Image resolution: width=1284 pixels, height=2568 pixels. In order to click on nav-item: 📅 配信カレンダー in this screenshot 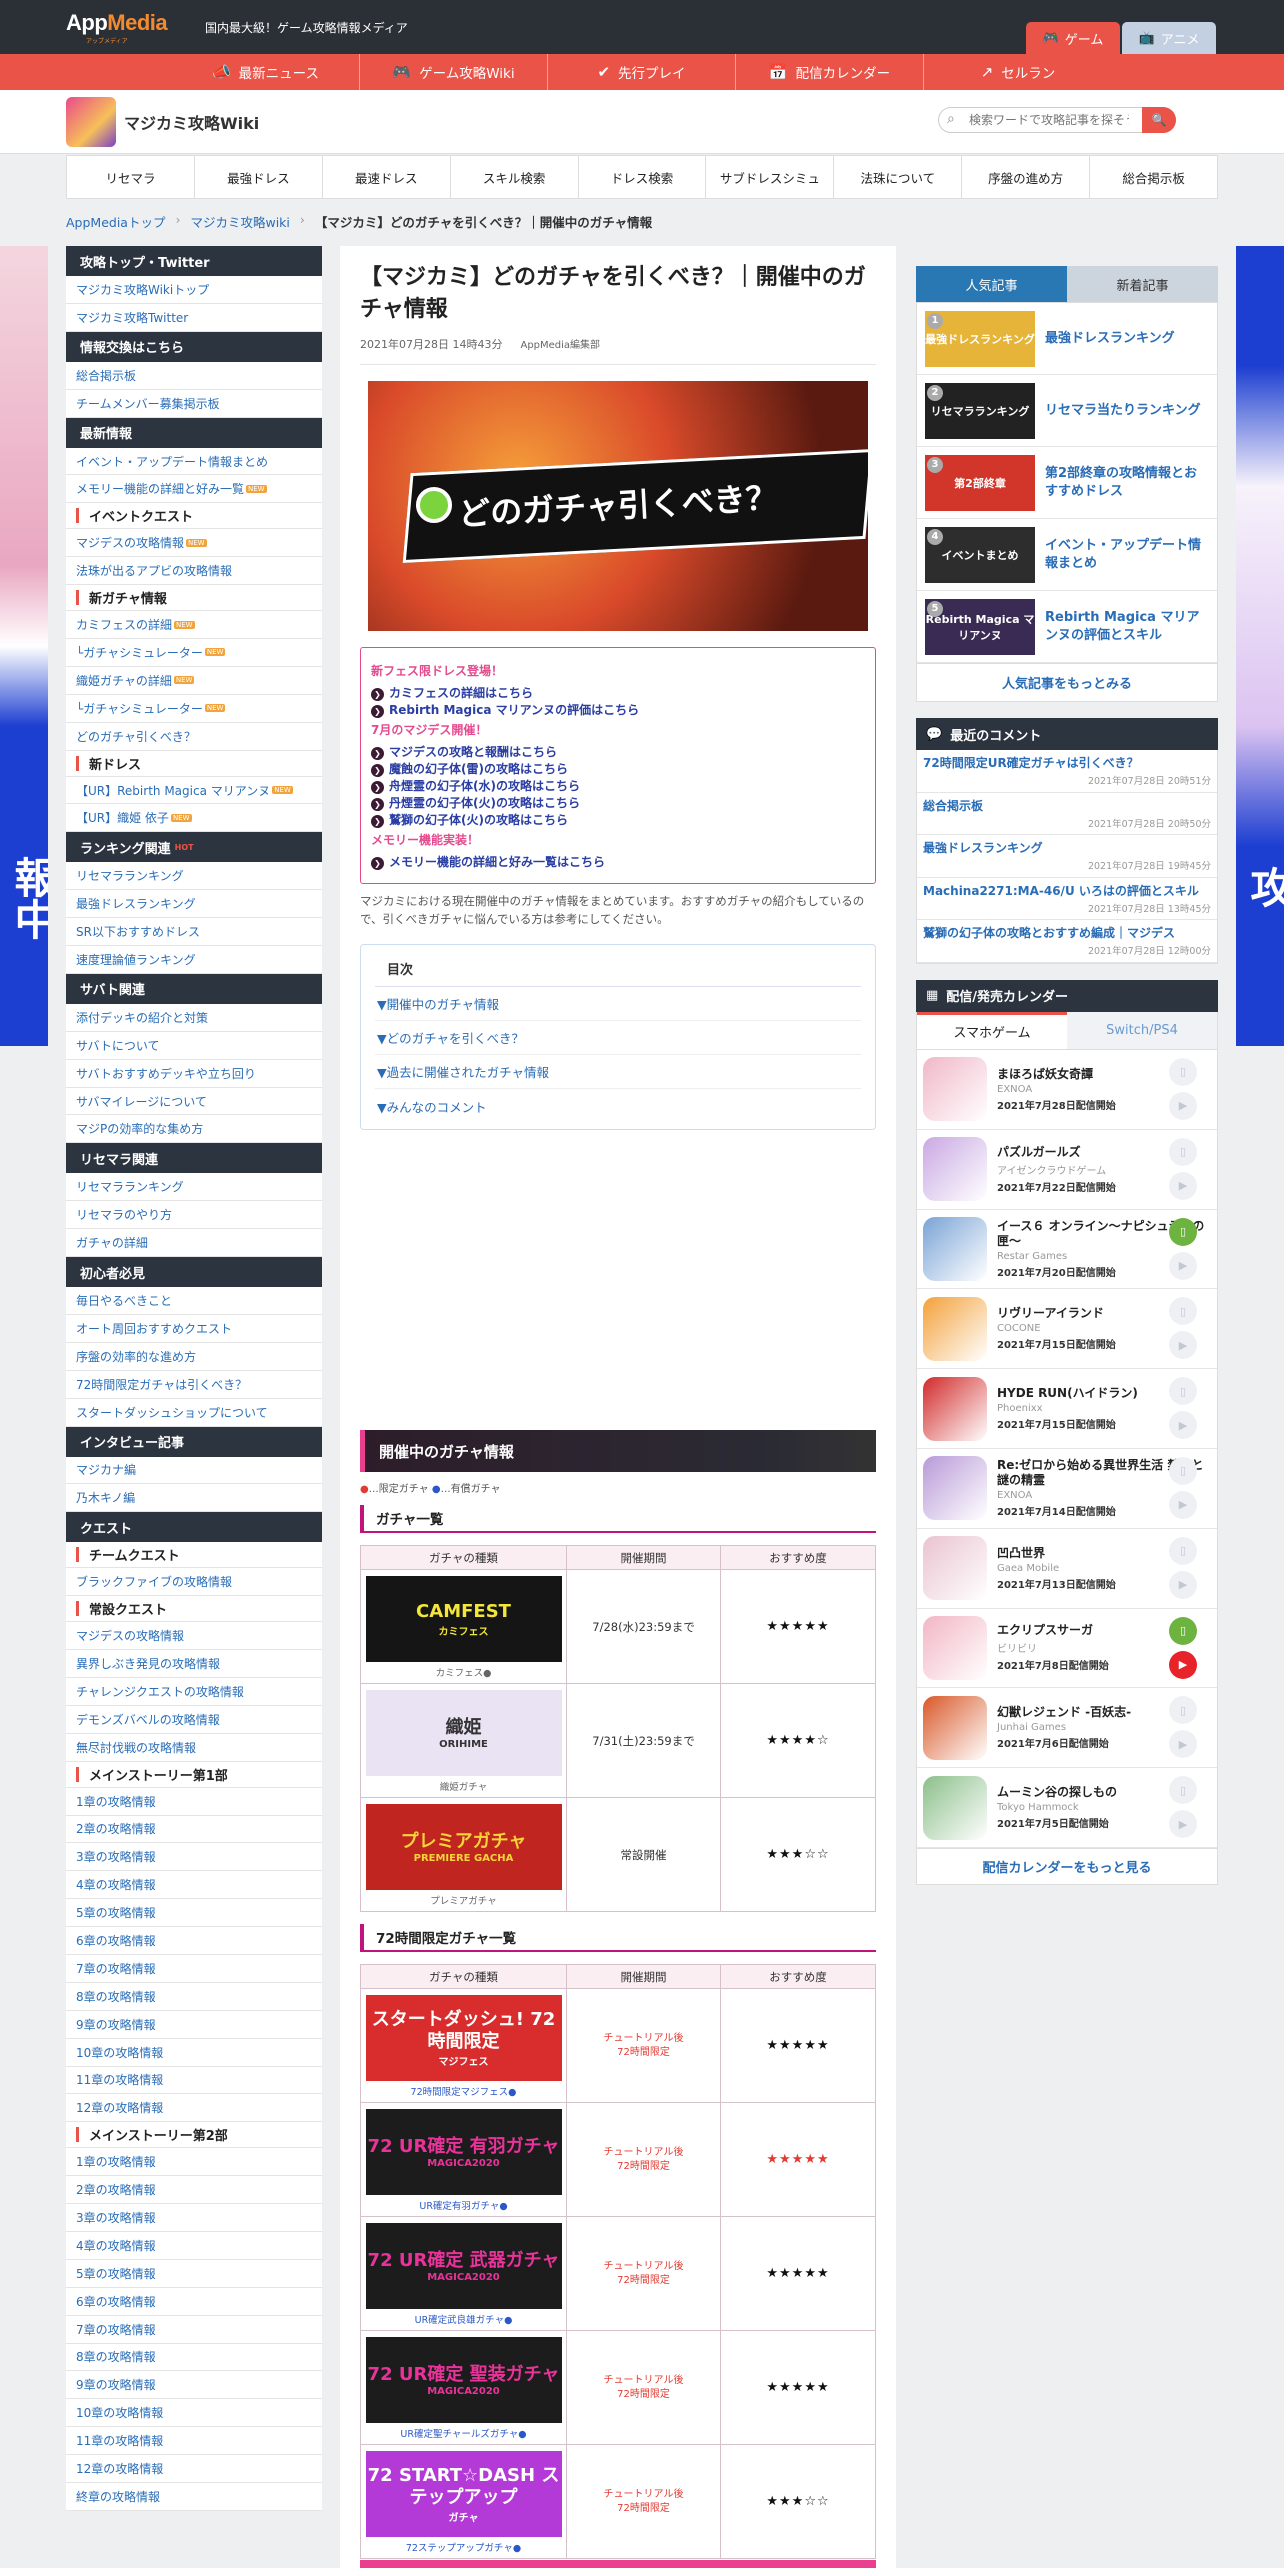, I will do `click(830, 72)`.